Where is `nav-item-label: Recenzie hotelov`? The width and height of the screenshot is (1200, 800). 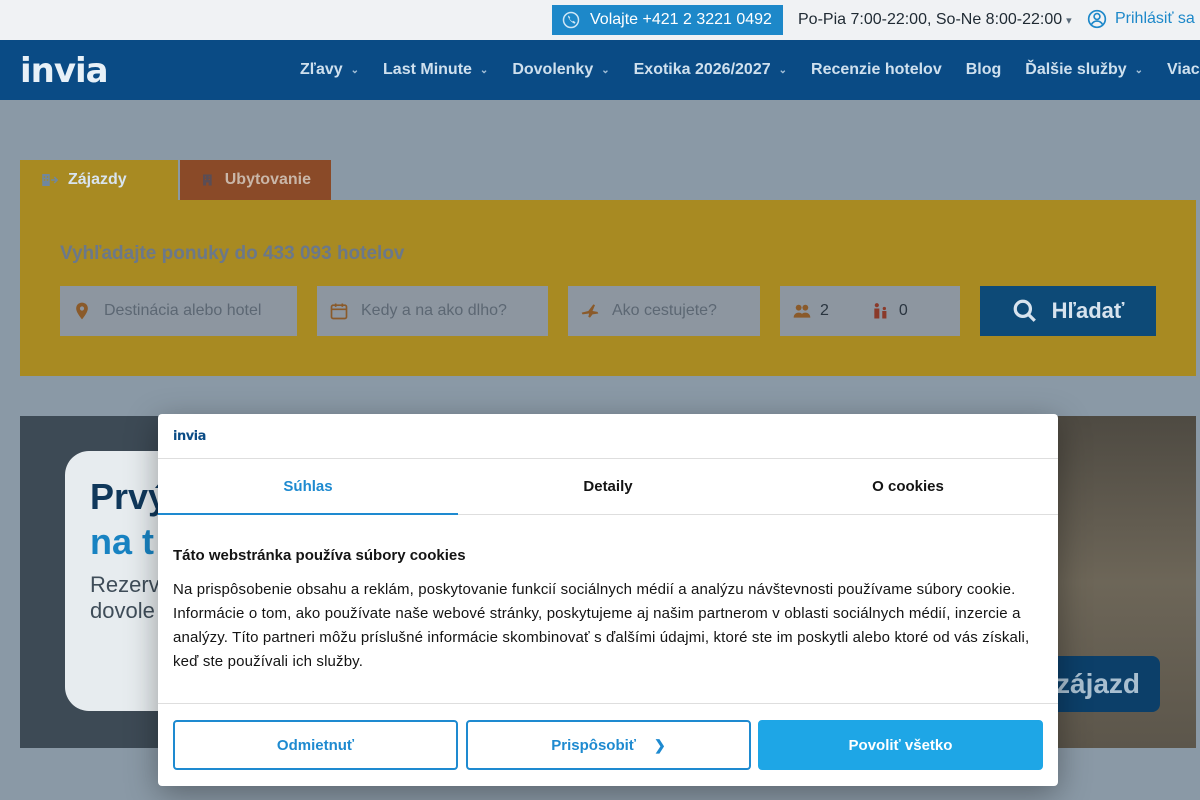
nav-item-label: Recenzie hotelov is located at coordinates (876, 69).